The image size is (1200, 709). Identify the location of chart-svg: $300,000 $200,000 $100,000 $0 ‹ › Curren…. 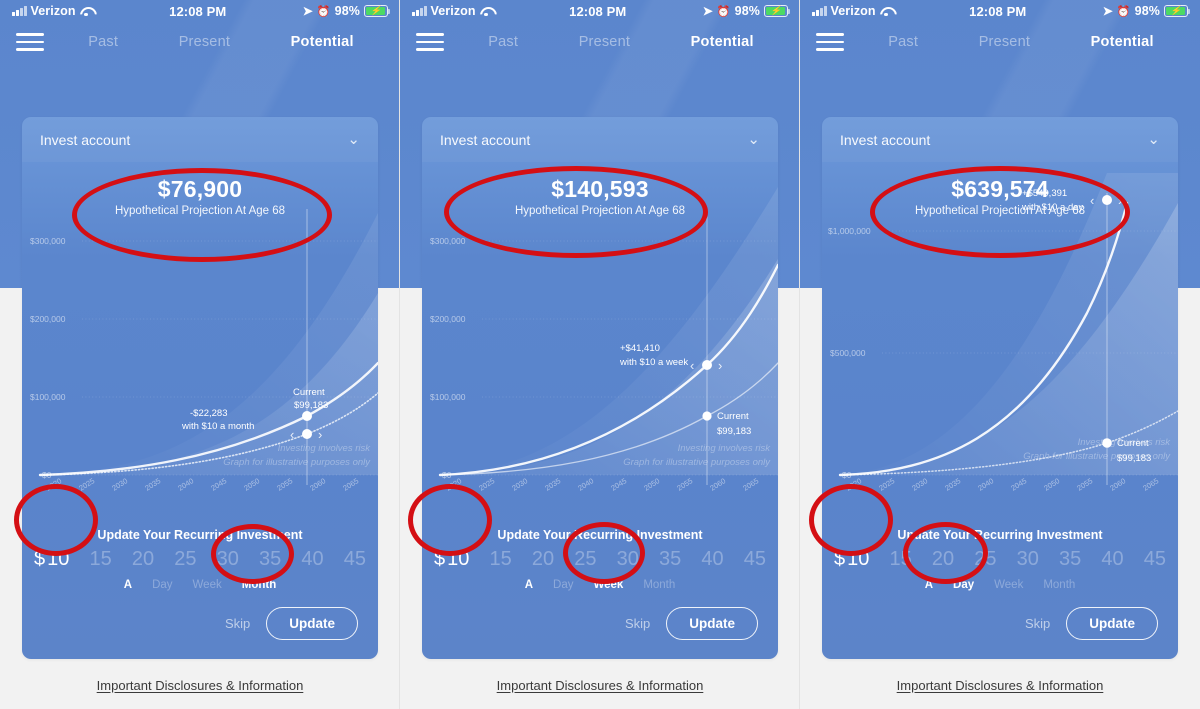
(604, 340).